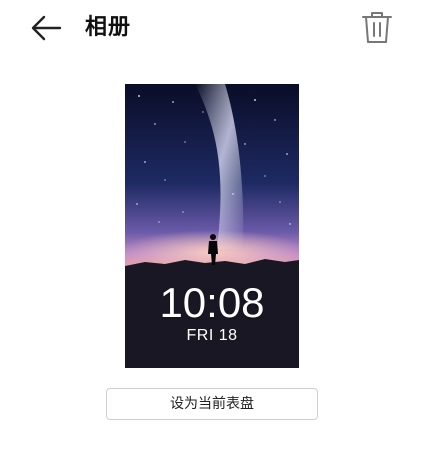  I want to click on preview-date: FRI 18, so click(212, 335).